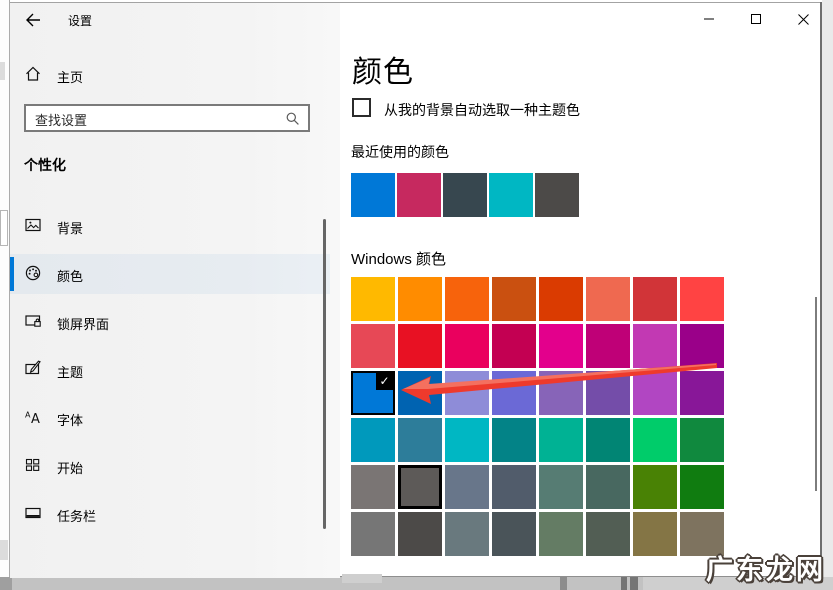  What do you see at coordinates (170, 226) in the screenshot?
I see `sidebar-item-background: 背景` at bounding box center [170, 226].